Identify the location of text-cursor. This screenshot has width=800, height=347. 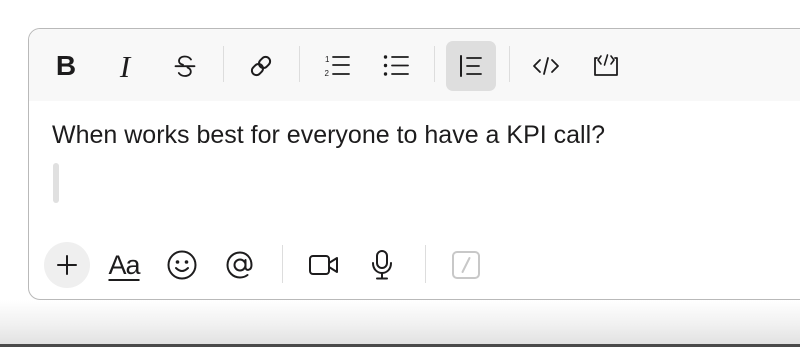
(56, 183).